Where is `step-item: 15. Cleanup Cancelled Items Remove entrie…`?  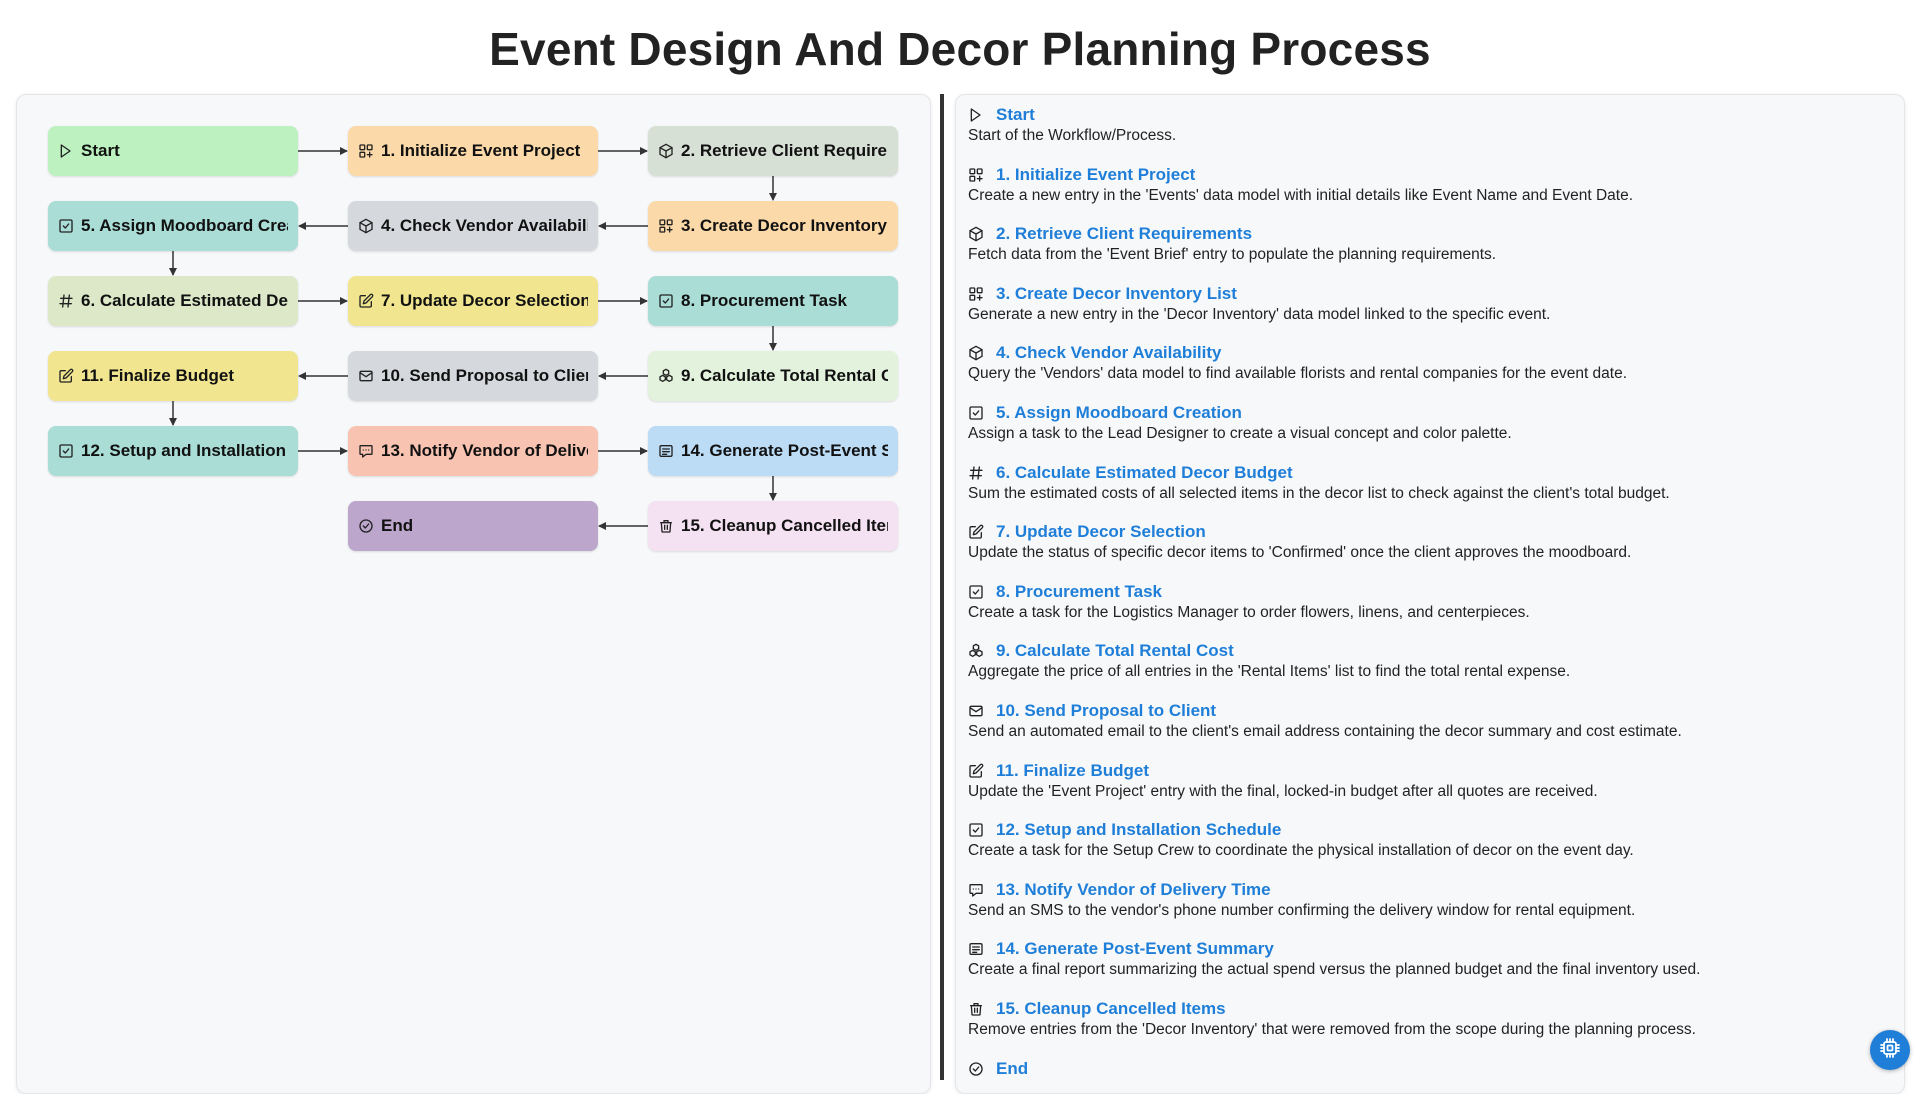
step-item: 15. Cleanup Cancelled Items Remove entrie… is located at coordinates (1428, 1019).